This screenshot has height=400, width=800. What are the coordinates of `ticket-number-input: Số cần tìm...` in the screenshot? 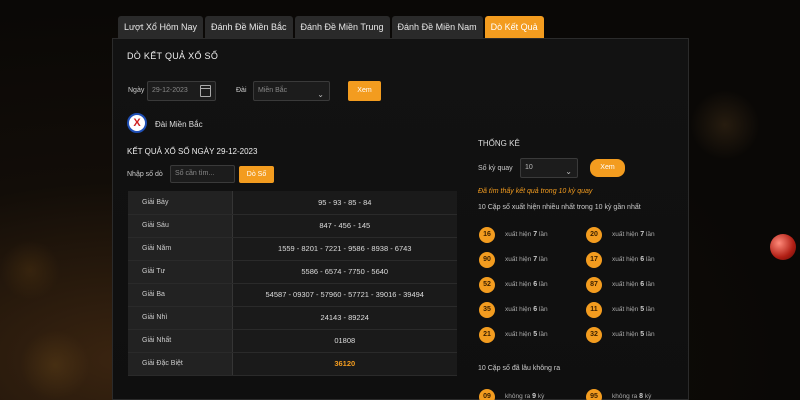 It's located at (202, 174).